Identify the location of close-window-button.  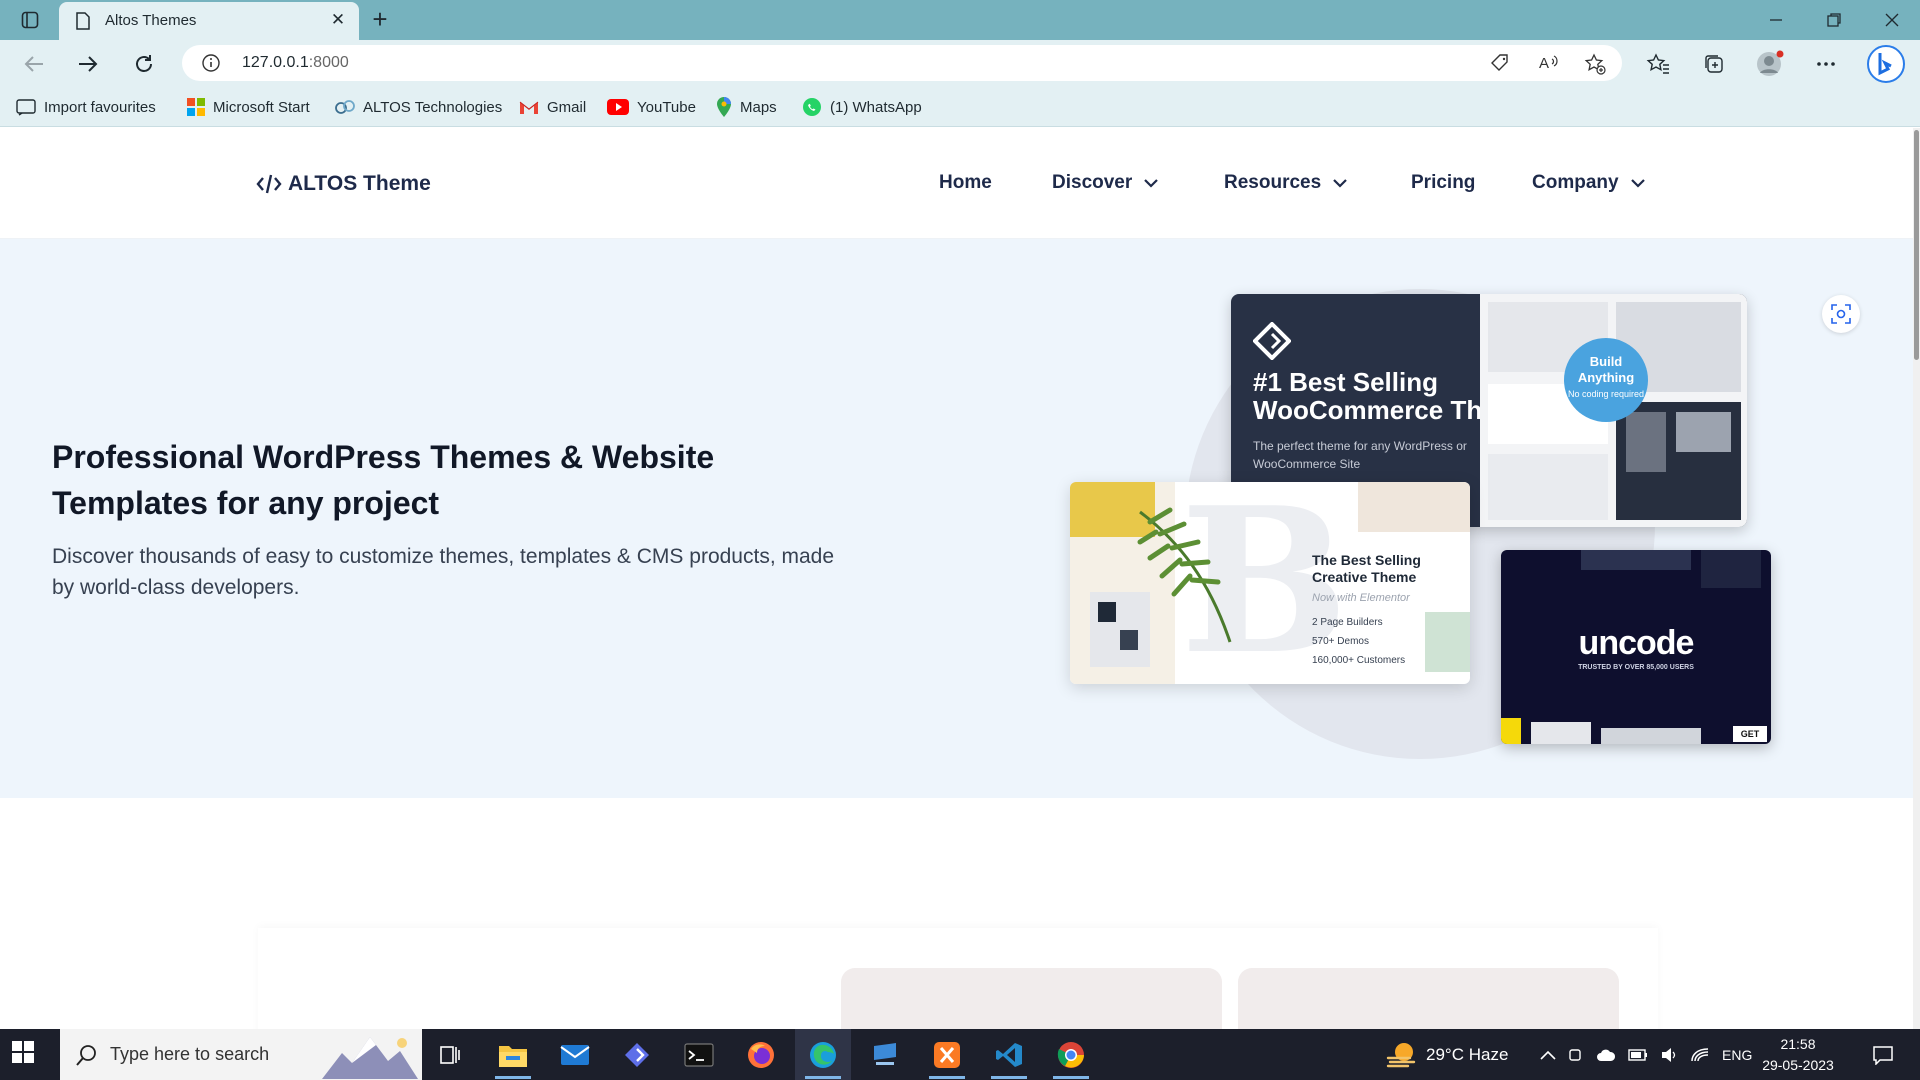
(1892, 20).